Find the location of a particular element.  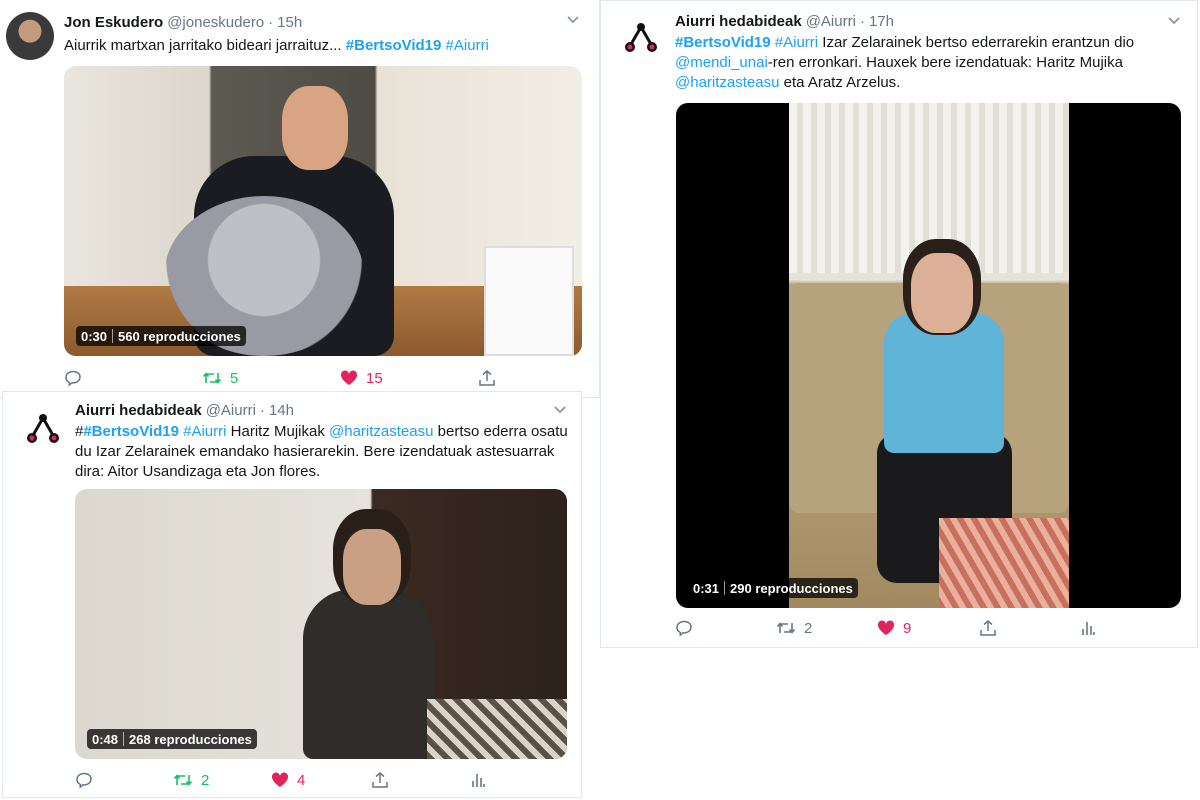

video-info-badge: 0:48 268 reproducciones is located at coordinates (172, 739).